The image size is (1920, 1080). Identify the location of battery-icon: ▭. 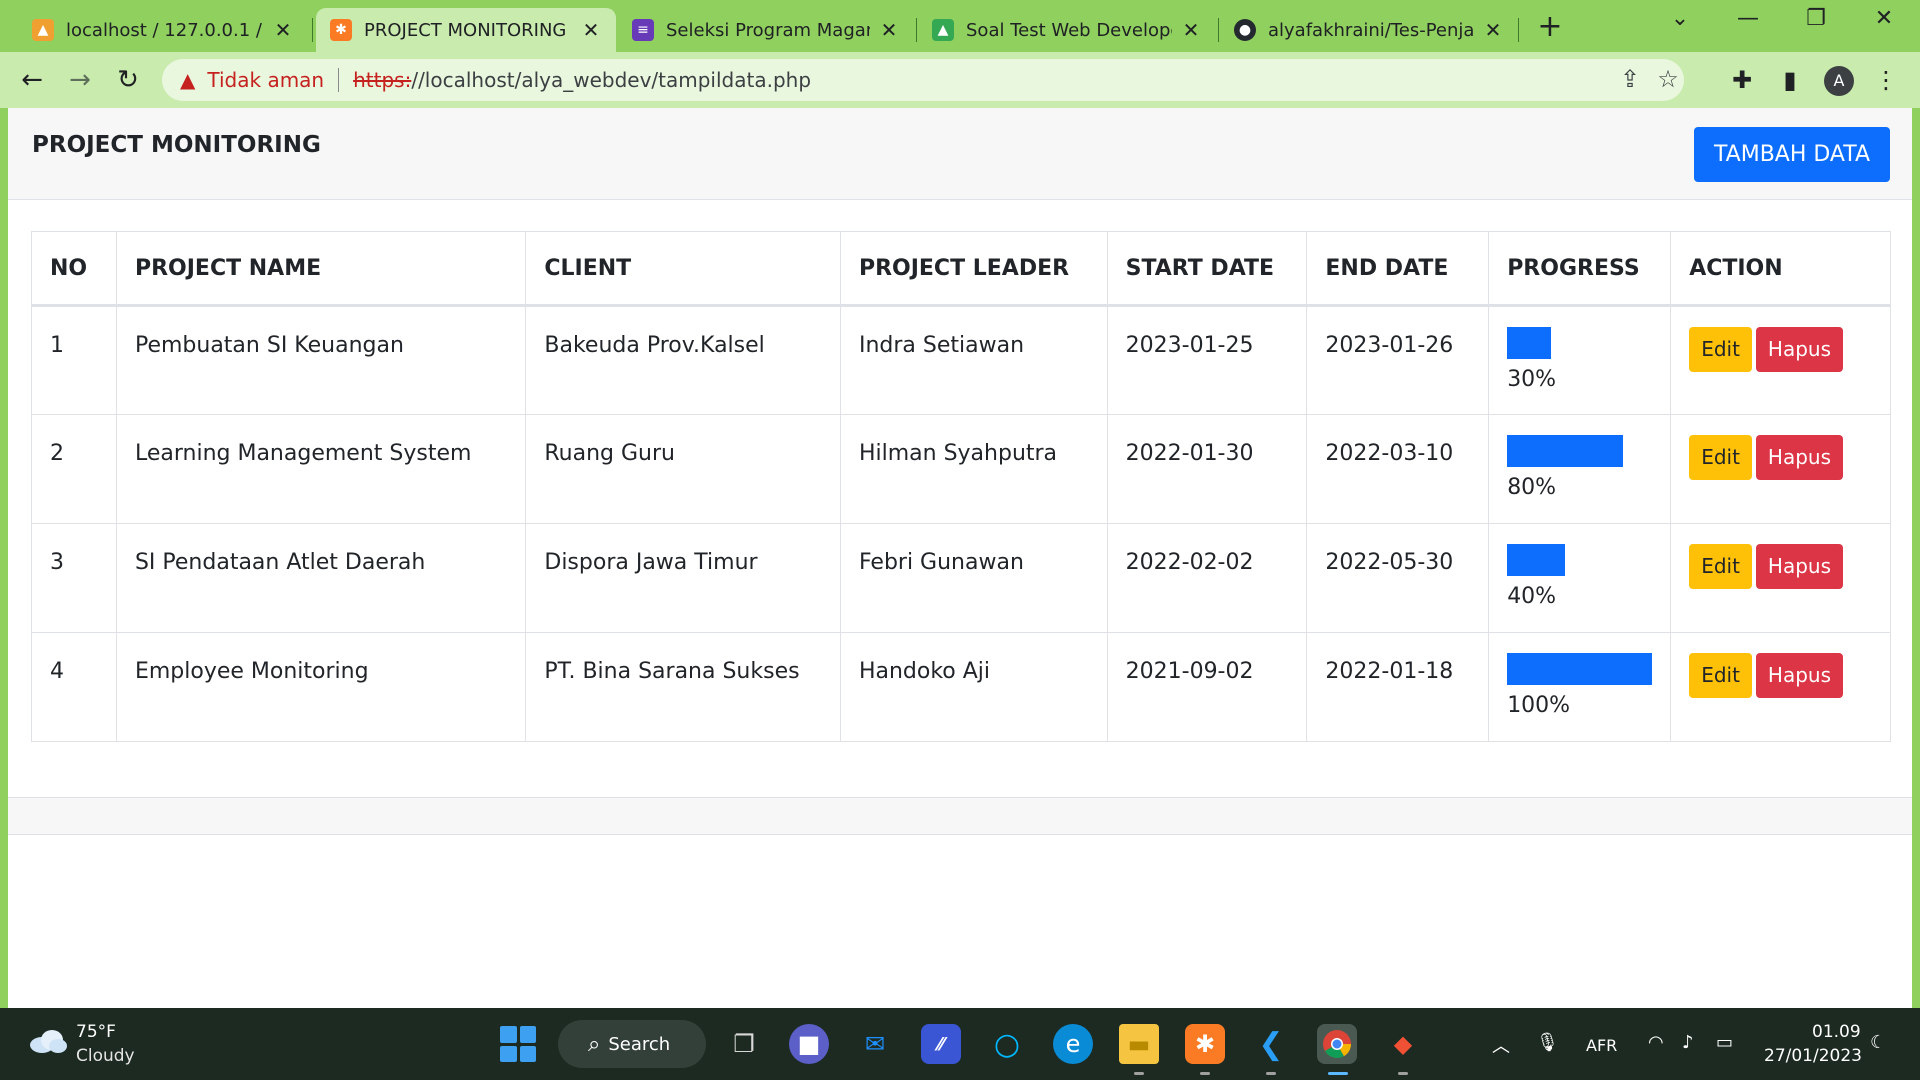
(1724, 1042).